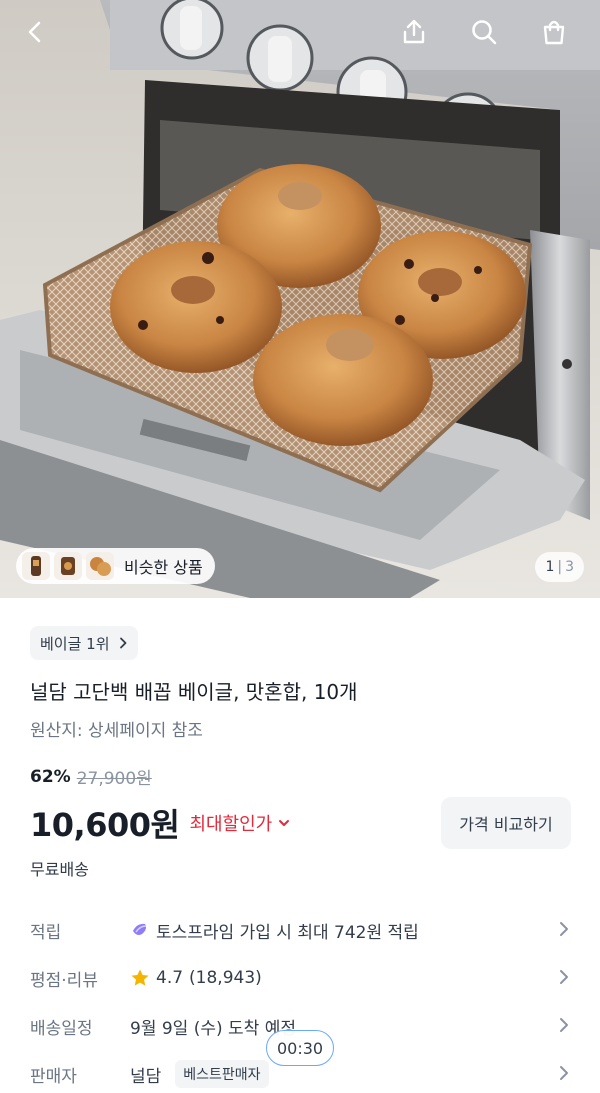 This screenshot has height=1093, width=600. Describe the element at coordinates (75, 643) in the screenshot. I see `ranking-badge-label: 베이글 1위` at that location.